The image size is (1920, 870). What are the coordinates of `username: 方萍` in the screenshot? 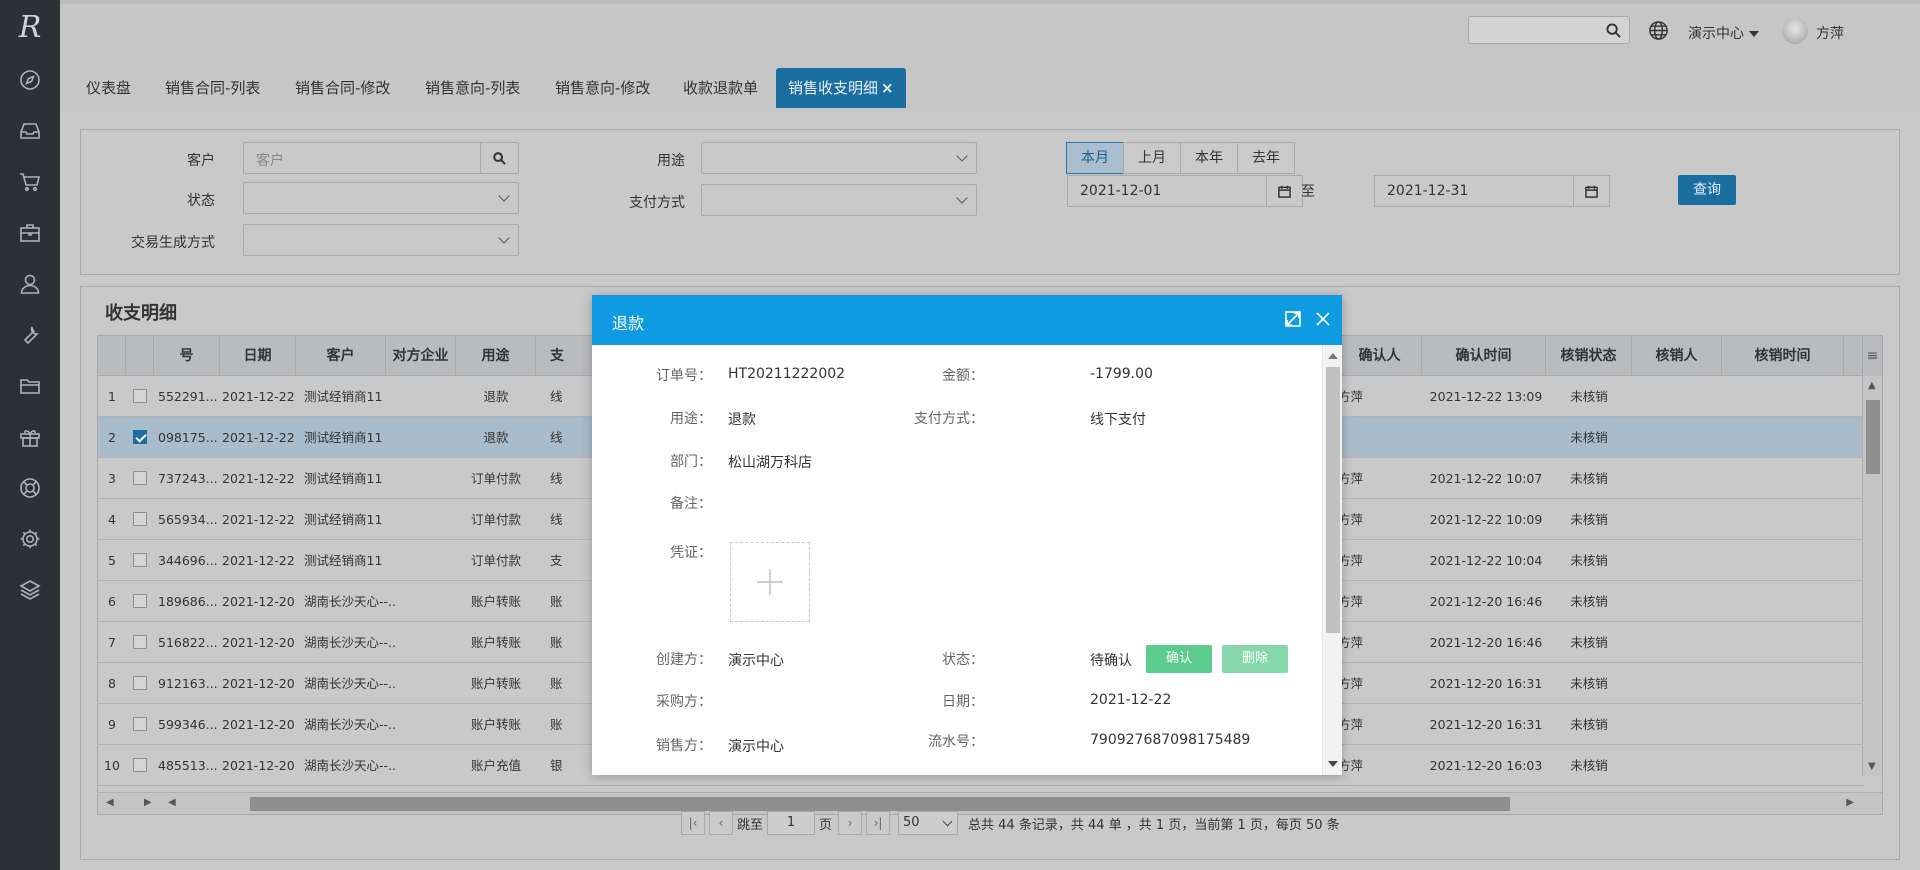 It's located at (1830, 33).